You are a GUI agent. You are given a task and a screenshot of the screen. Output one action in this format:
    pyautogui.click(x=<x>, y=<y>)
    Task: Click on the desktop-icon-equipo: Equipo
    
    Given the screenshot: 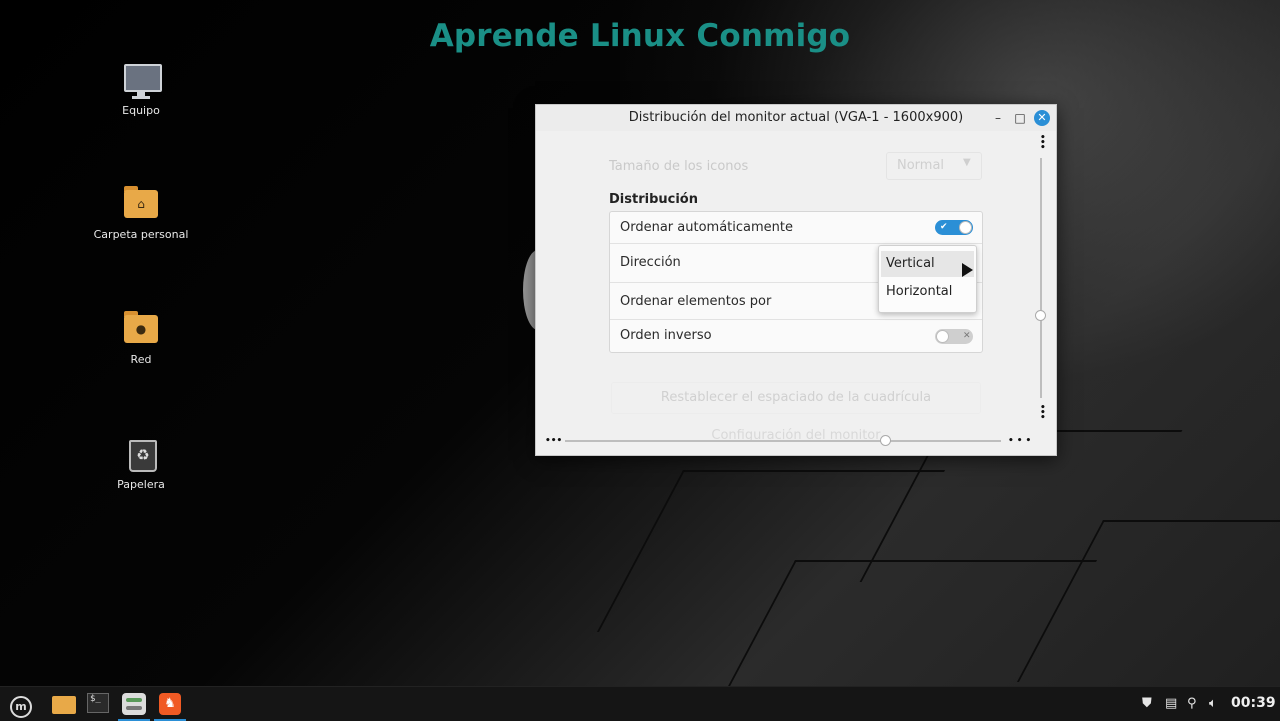 What is the action you would take?
    pyautogui.click(x=141, y=88)
    